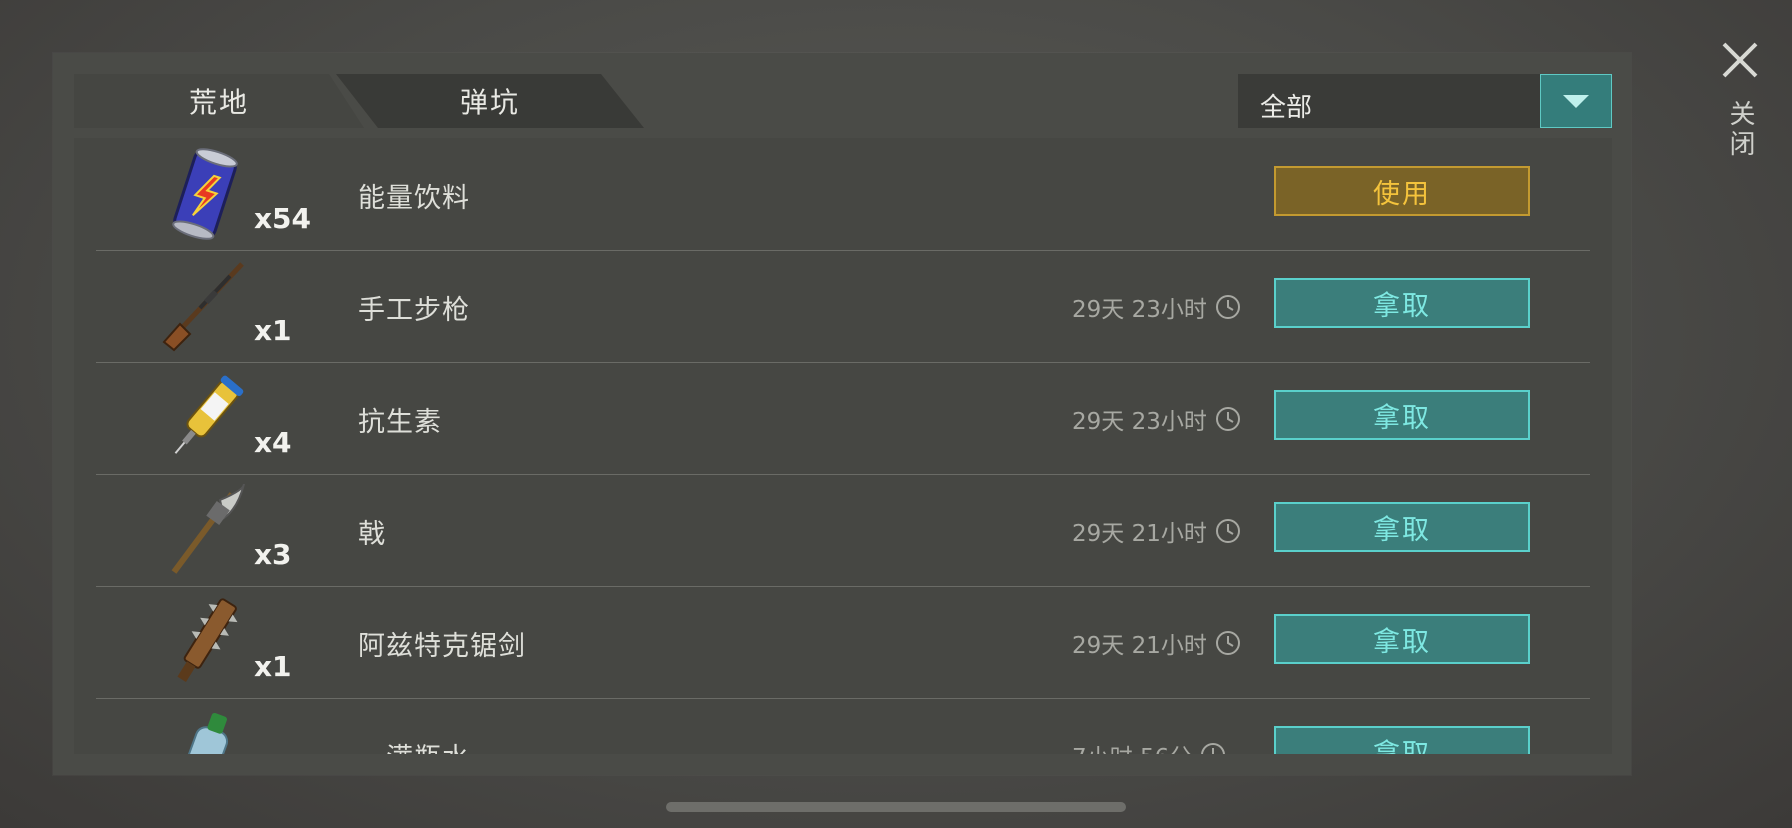 The width and height of the screenshot is (1792, 828). Describe the element at coordinates (283, 218) in the screenshot. I see `item-quantity: x54` at that location.